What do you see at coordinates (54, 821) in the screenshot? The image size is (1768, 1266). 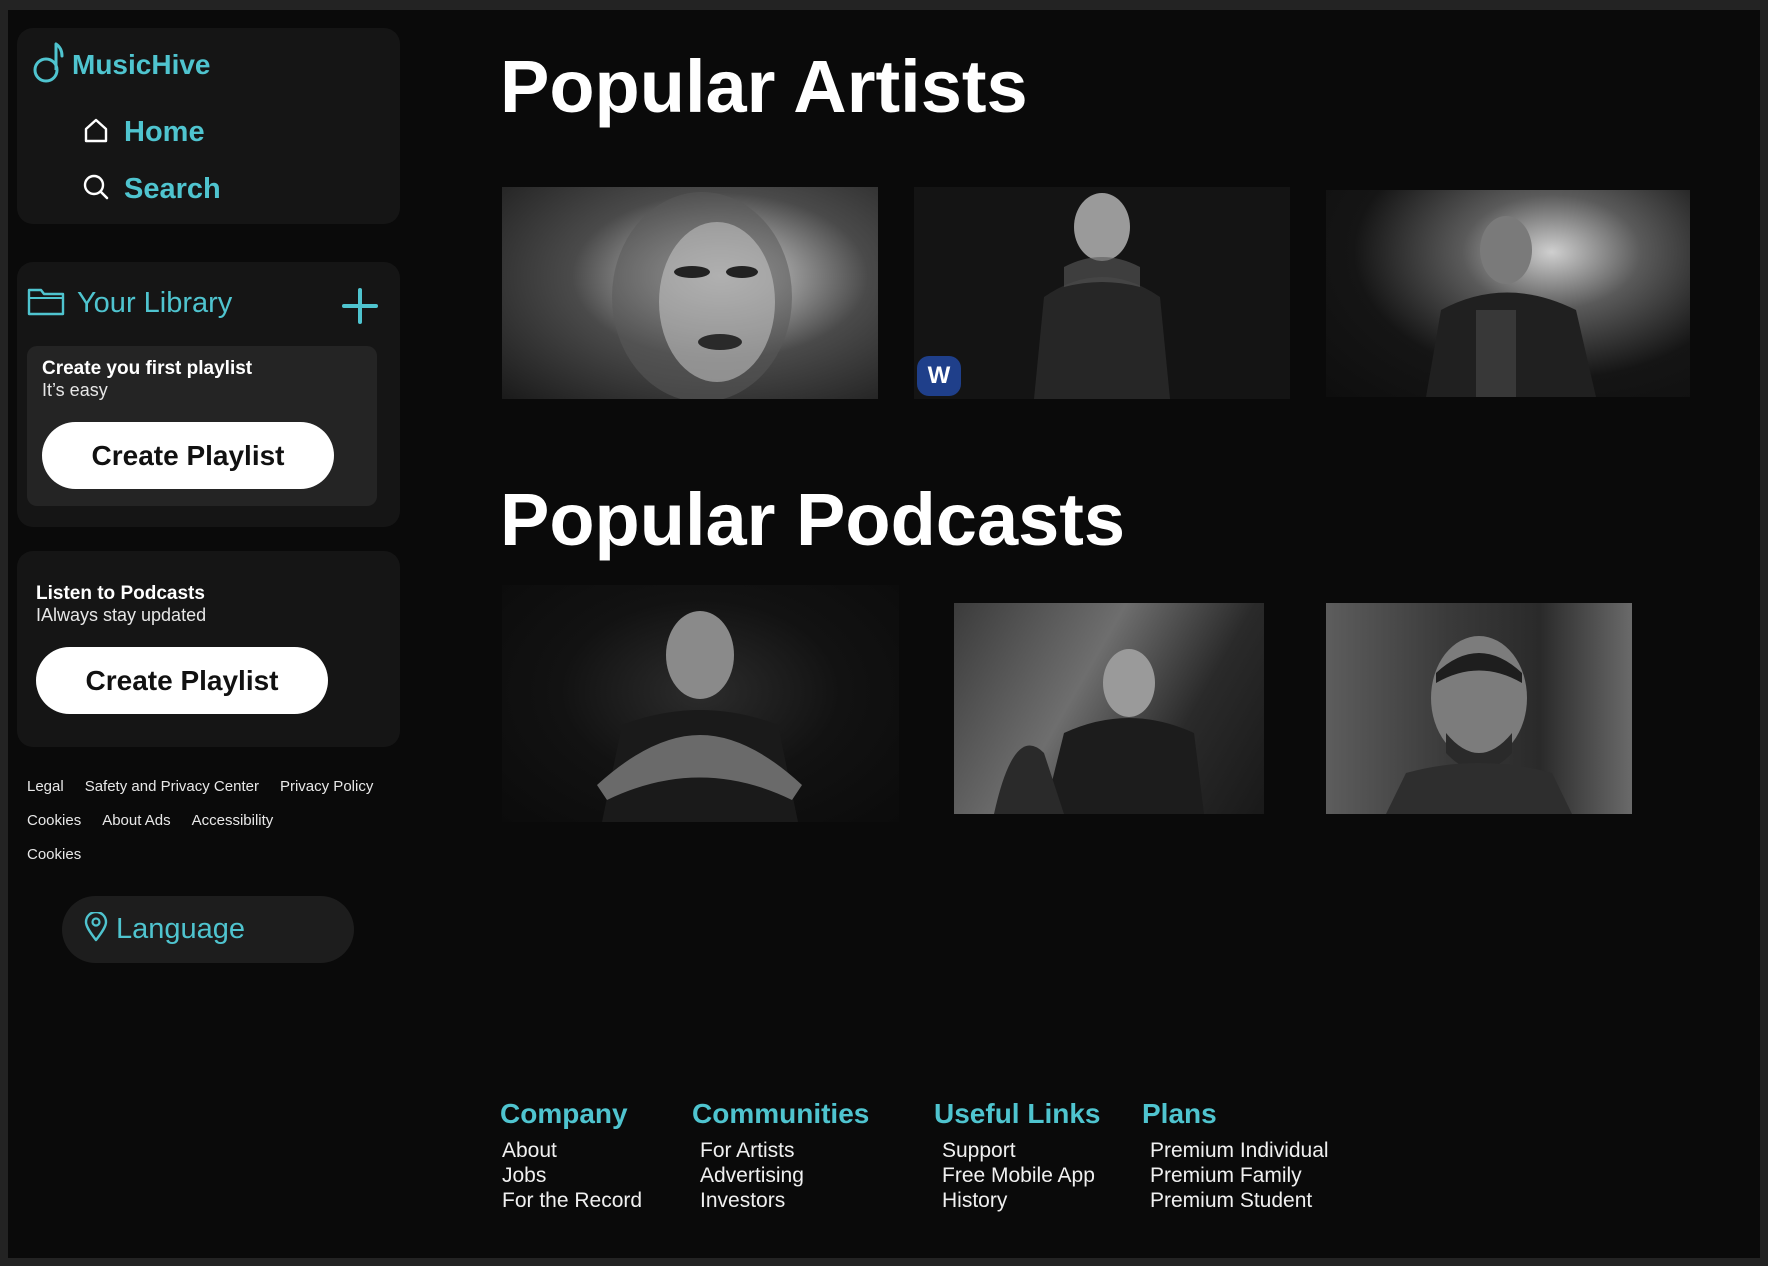 I see `cookies-link: Cookies` at bounding box center [54, 821].